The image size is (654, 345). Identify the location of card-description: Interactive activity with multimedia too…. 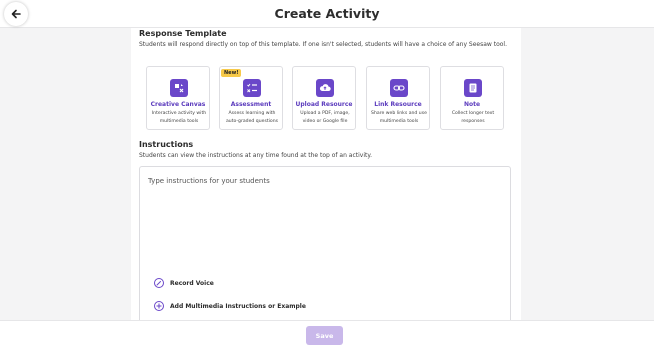
(179, 117).